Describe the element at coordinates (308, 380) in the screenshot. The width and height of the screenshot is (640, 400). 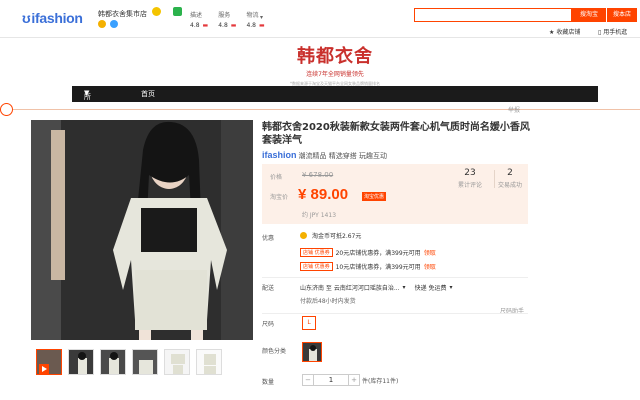
I see `decrease-button: −` at that location.